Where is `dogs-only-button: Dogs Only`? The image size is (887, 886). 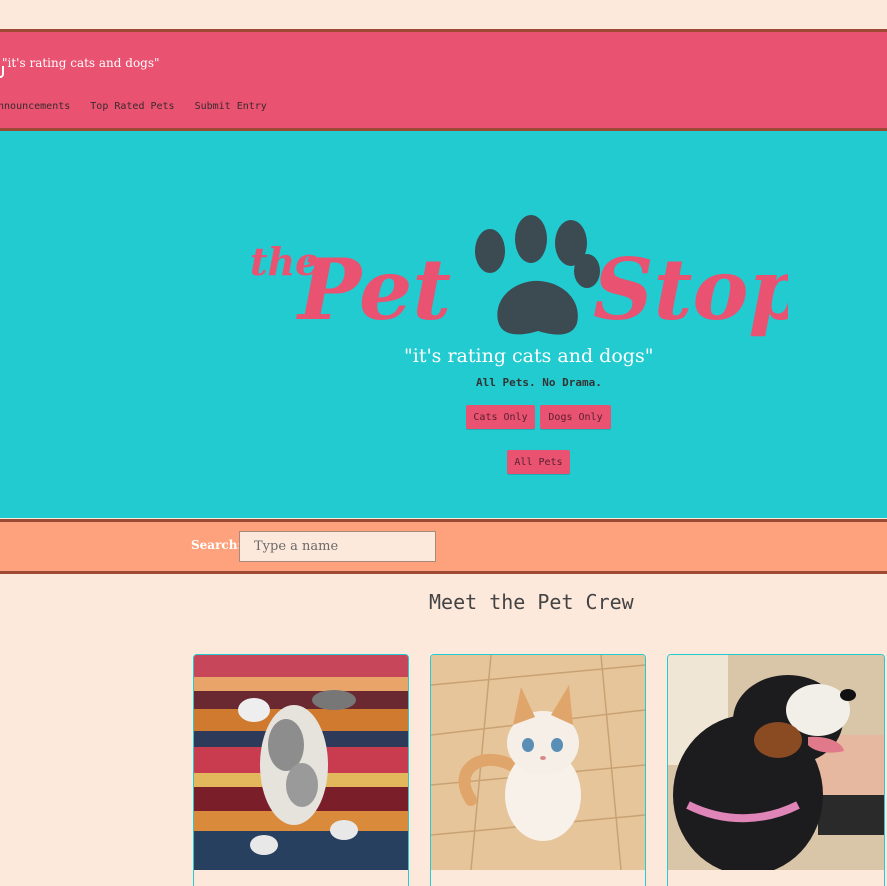 dogs-only-button: Dogs Only is located at coordinates (575, 417).